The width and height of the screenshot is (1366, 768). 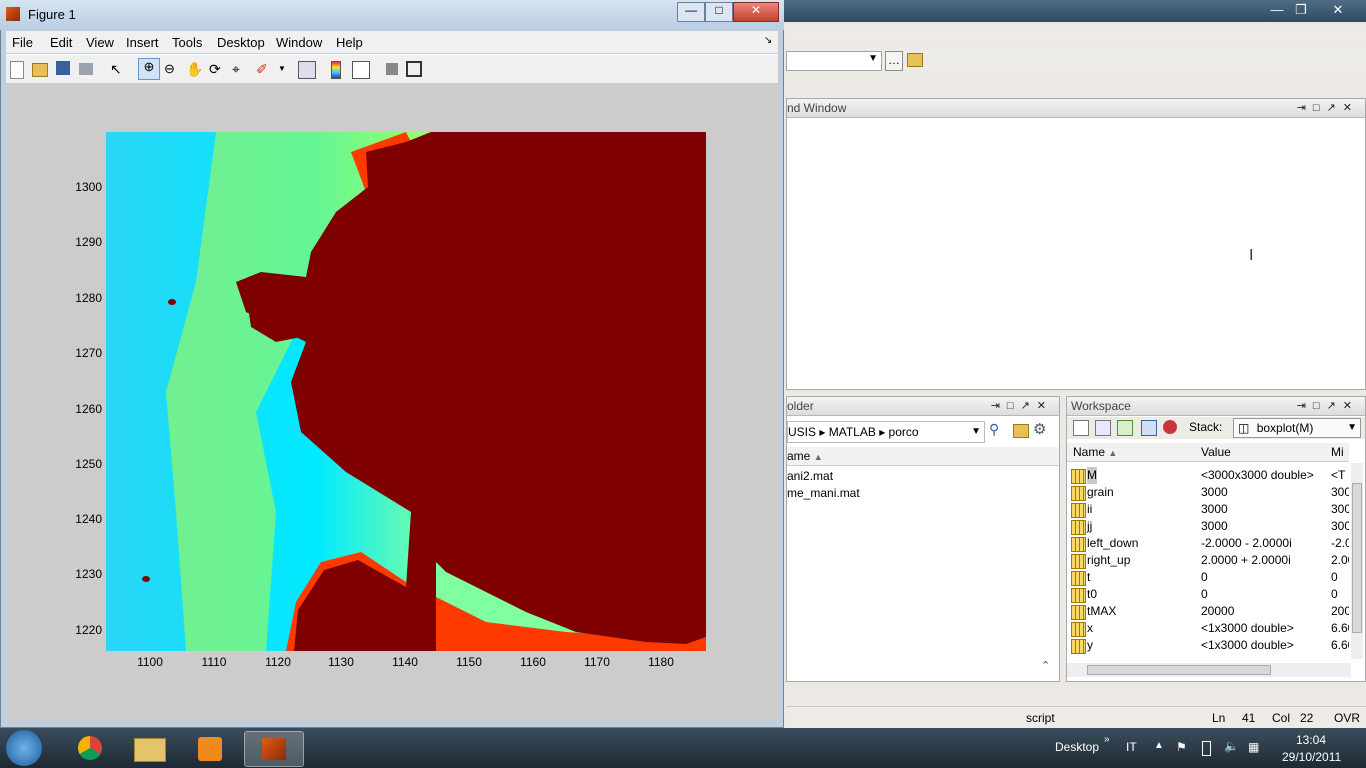 What do you see at coordinates (187, 42) in the screenshot?
I see `menu-tools: Tools` at bounding box center [187, 42].